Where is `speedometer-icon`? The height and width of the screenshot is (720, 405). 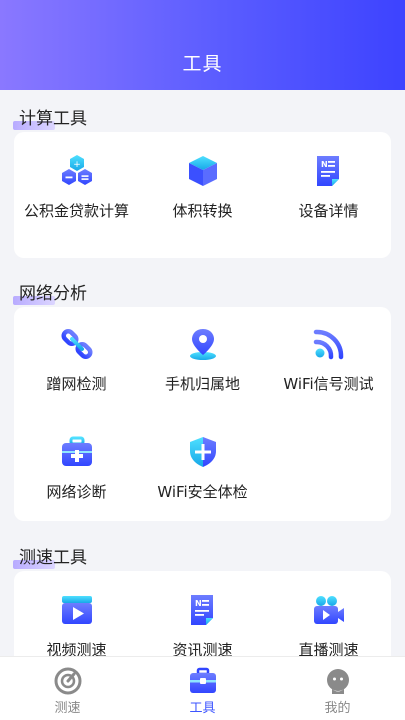
speedometer-icon is located at coordinates (67, 681).